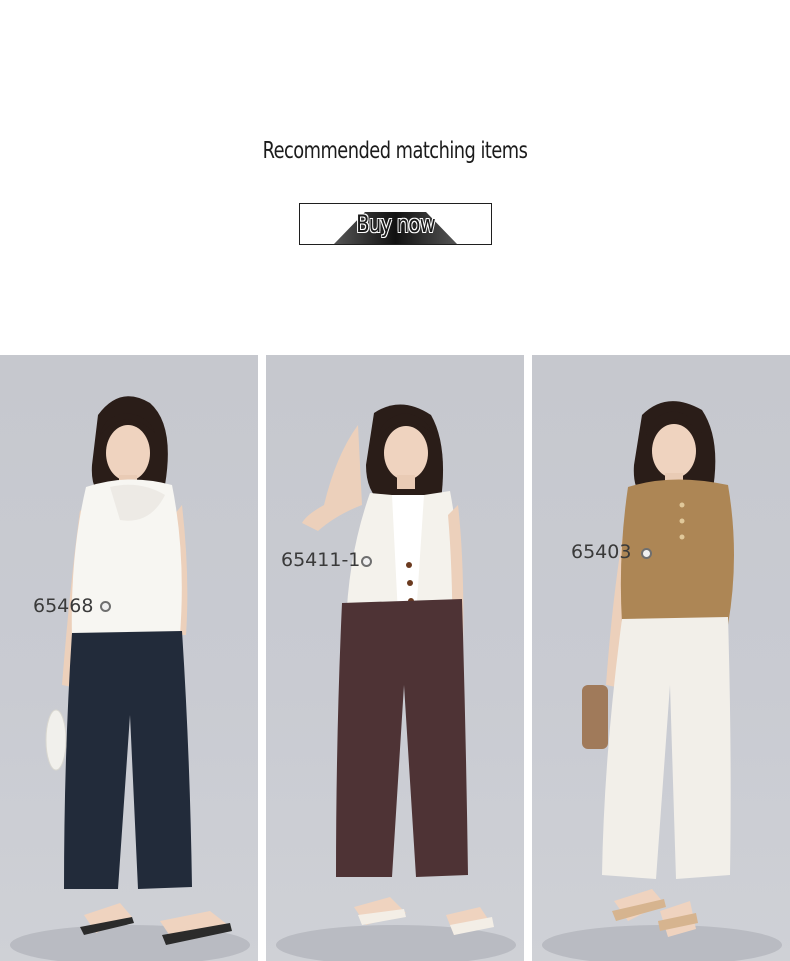  What do you see at coordinates (63, 606) in the screenshot?
I see `product-code-label-1: 65468` at bounding box center [63, 606].